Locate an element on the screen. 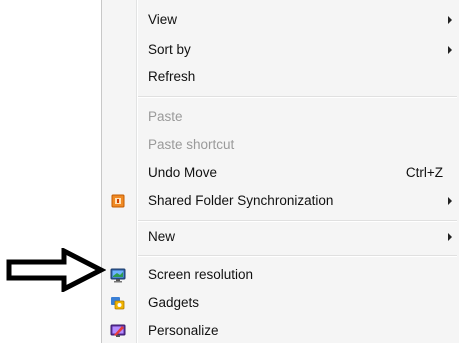 The image size is (459, 343). menu-item-label: Refresh is located at coordinates (172, 76).